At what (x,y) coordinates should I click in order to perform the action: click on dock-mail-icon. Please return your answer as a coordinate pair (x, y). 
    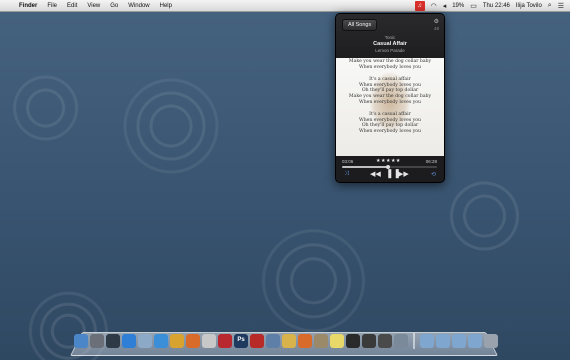
    Looking at the image, I should click on (145, 341).